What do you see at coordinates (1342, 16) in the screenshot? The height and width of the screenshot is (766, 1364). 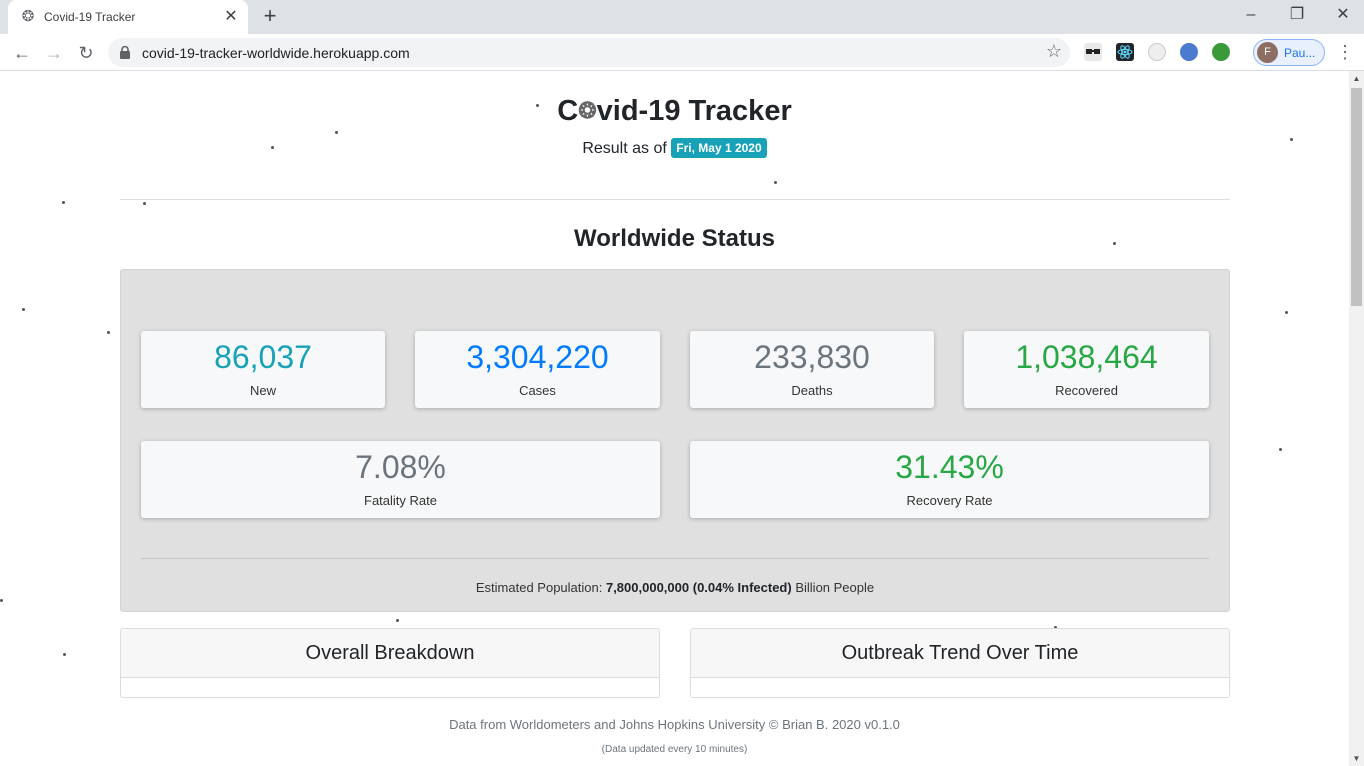 I see `close-window-icon: ✕` at bounding box center [1342, 16].